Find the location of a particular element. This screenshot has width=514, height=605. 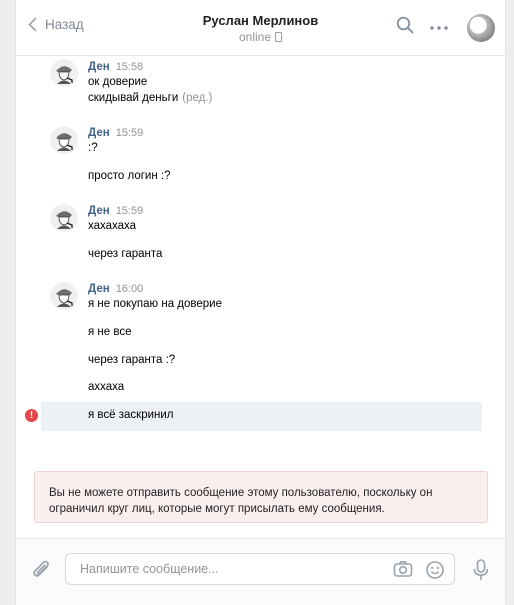

message-text: скидывай деньги (ред.) is located at coordinates (150, 98).